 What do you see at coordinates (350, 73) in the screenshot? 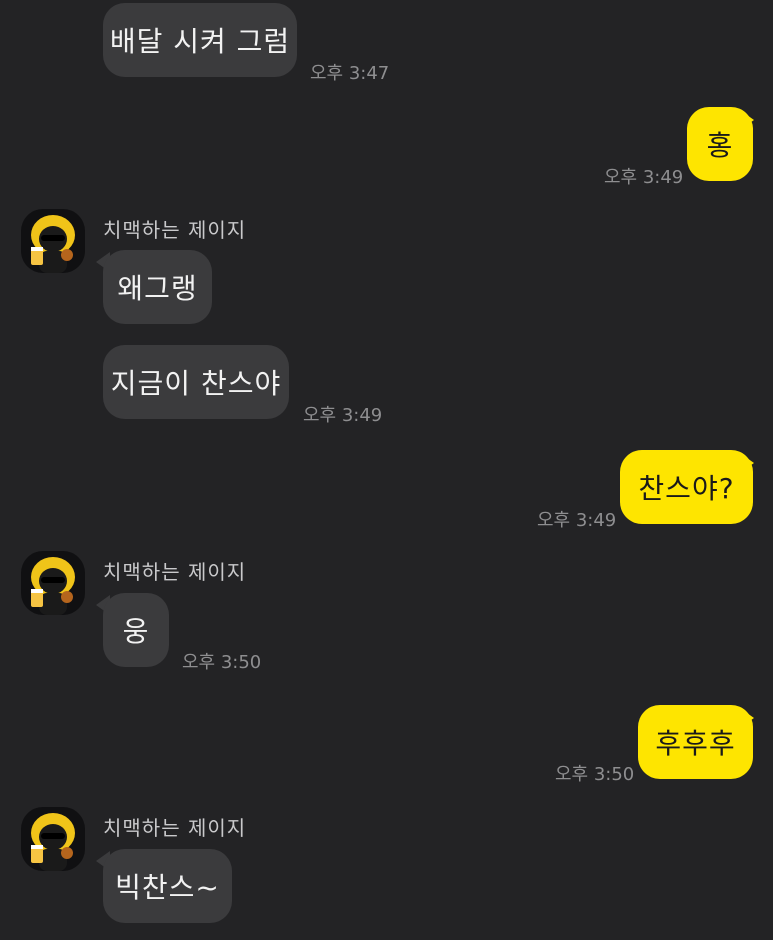
I see `message-timestamp: 오후 3:47` at bounding box center [350, 73].